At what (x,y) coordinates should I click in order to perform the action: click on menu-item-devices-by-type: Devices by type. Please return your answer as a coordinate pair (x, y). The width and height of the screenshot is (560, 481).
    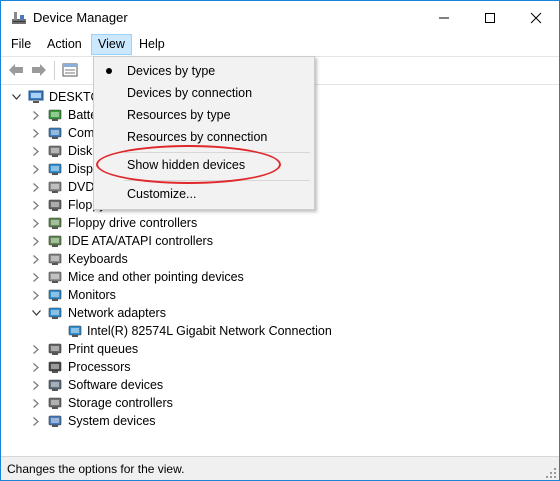
    Looking at the image, I should click on (204, 71).